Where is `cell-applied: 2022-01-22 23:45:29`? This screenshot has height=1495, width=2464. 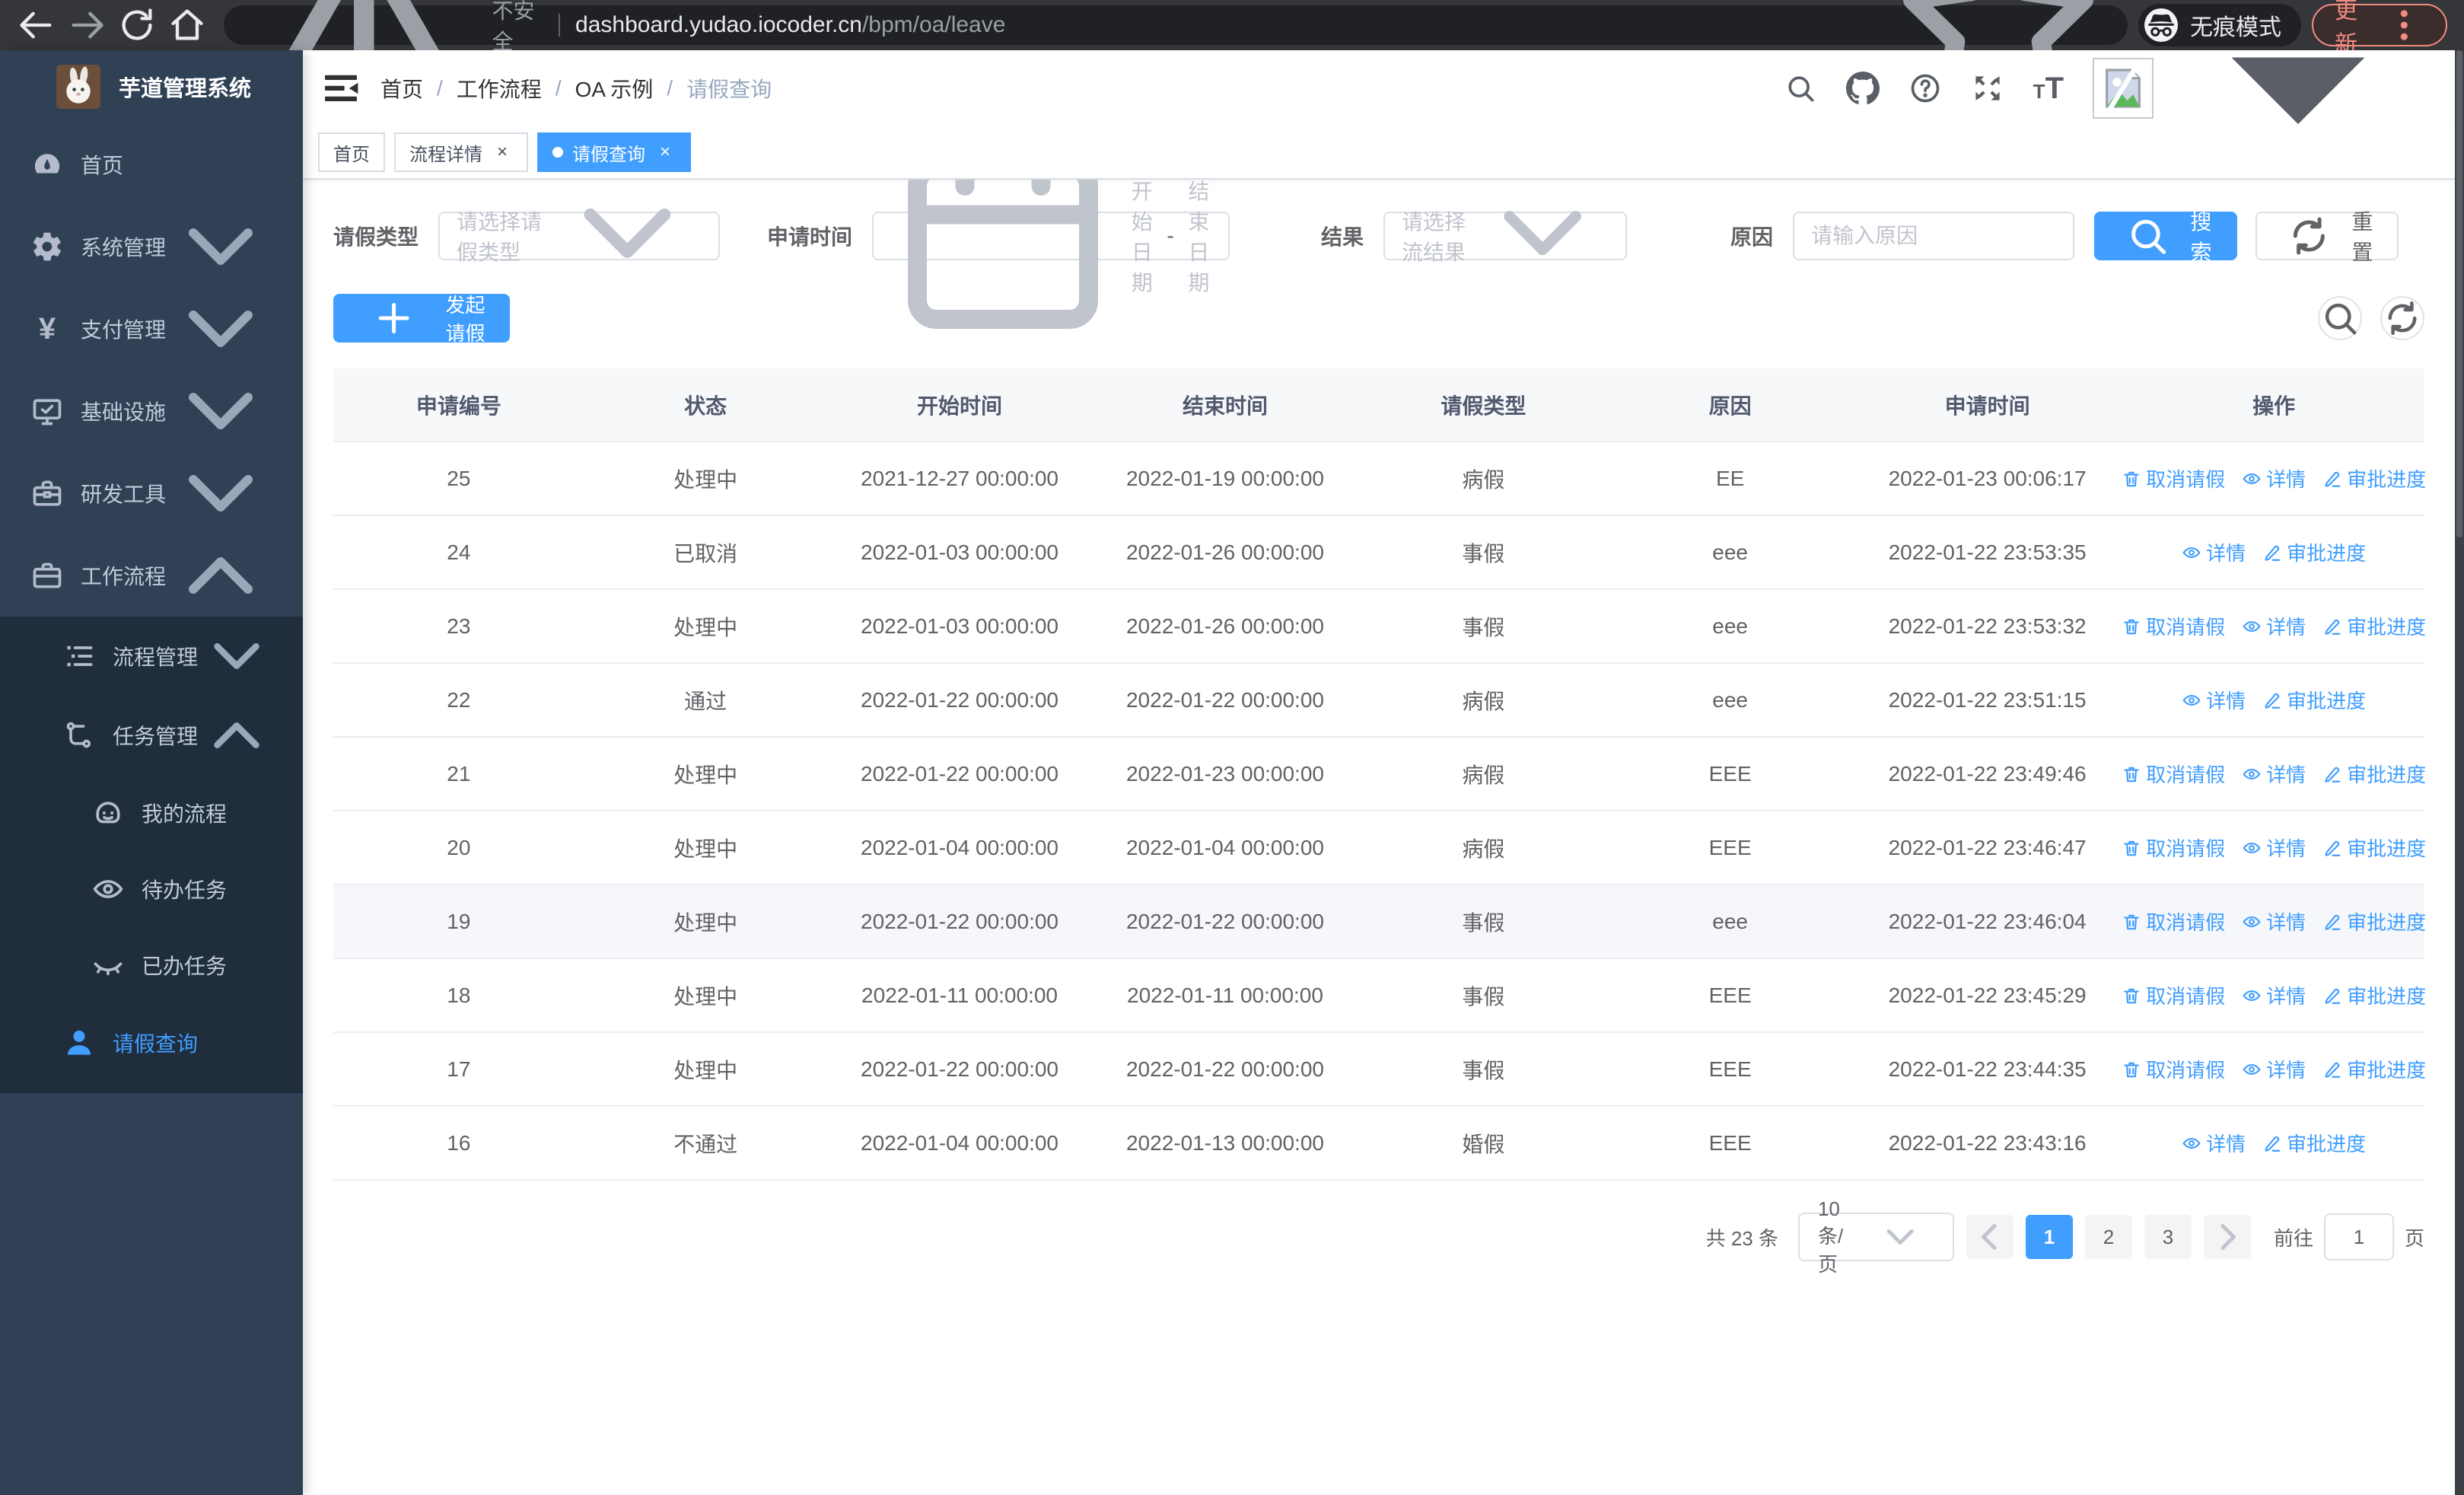
cell-applied: 2022-01-22 23:45:29 is located at coordinates (1987, 996).